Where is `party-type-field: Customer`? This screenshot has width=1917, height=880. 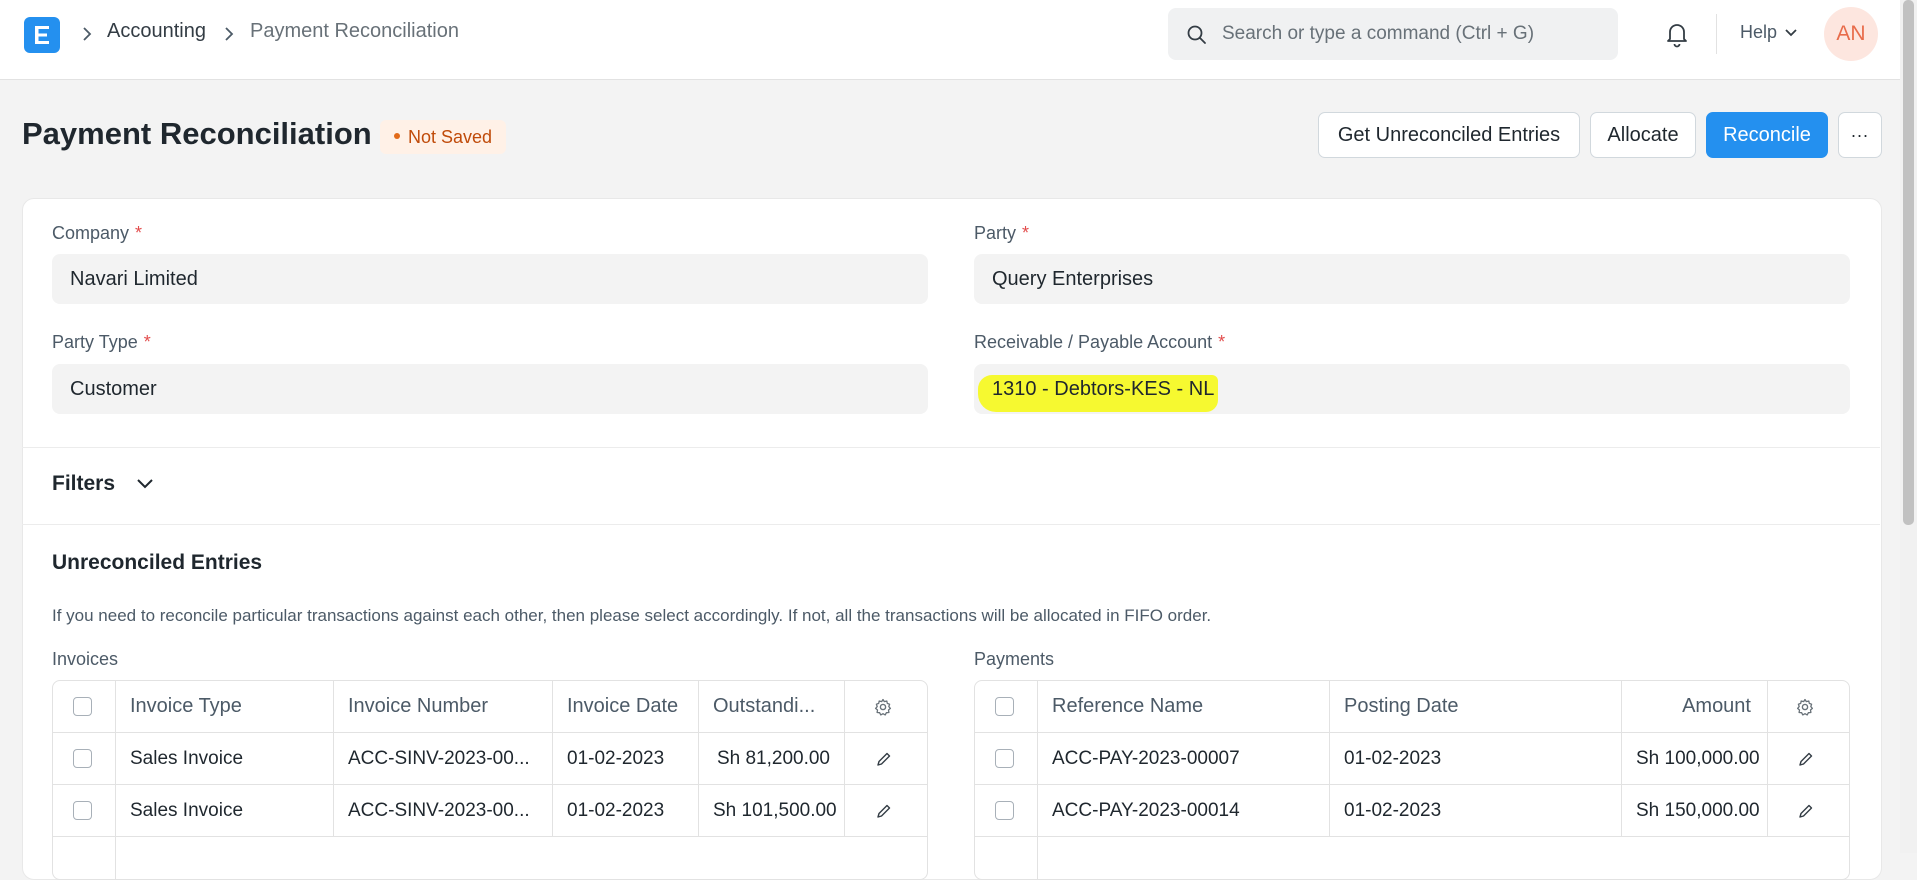
party-type-field: Customer is located at coordinates (490, 389).